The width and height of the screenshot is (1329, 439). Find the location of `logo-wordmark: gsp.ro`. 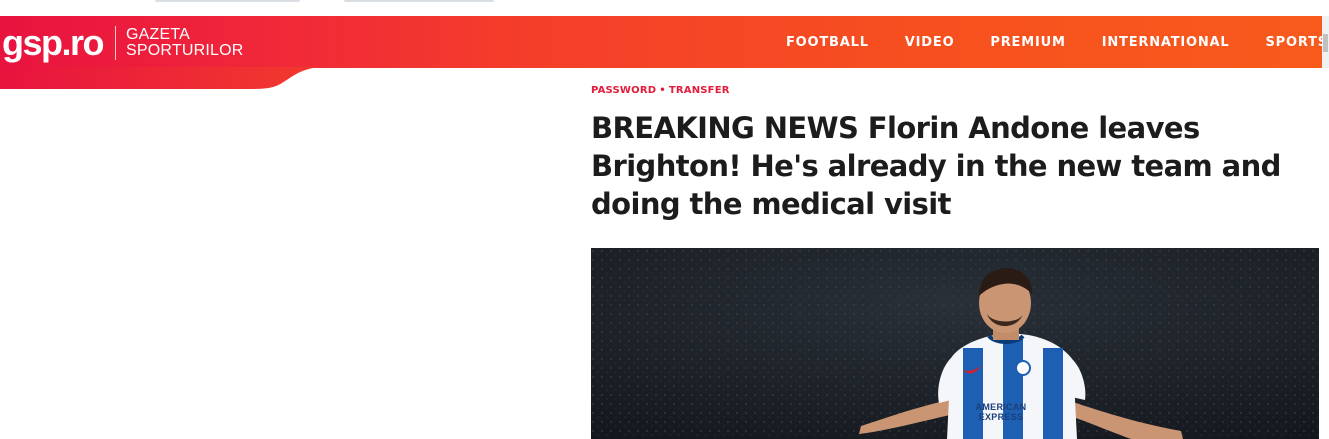

logo-wordmark: gsp.ro is located at coordinates (53, 42).